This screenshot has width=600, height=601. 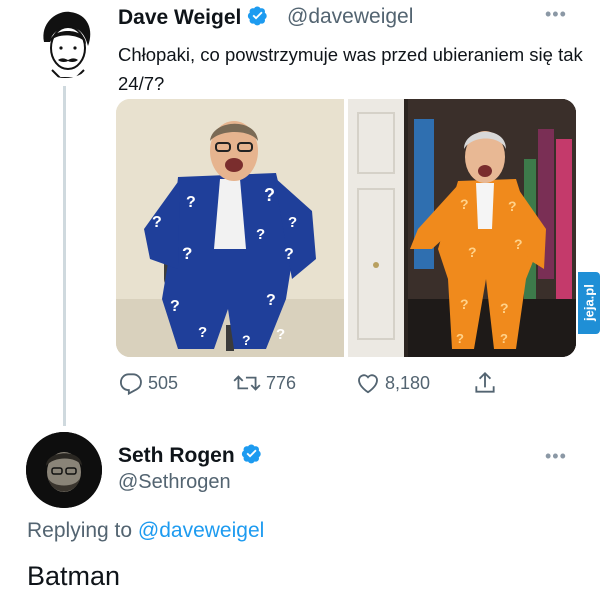 I want to click on like-action: 8,180, so click(x=392, y=383).